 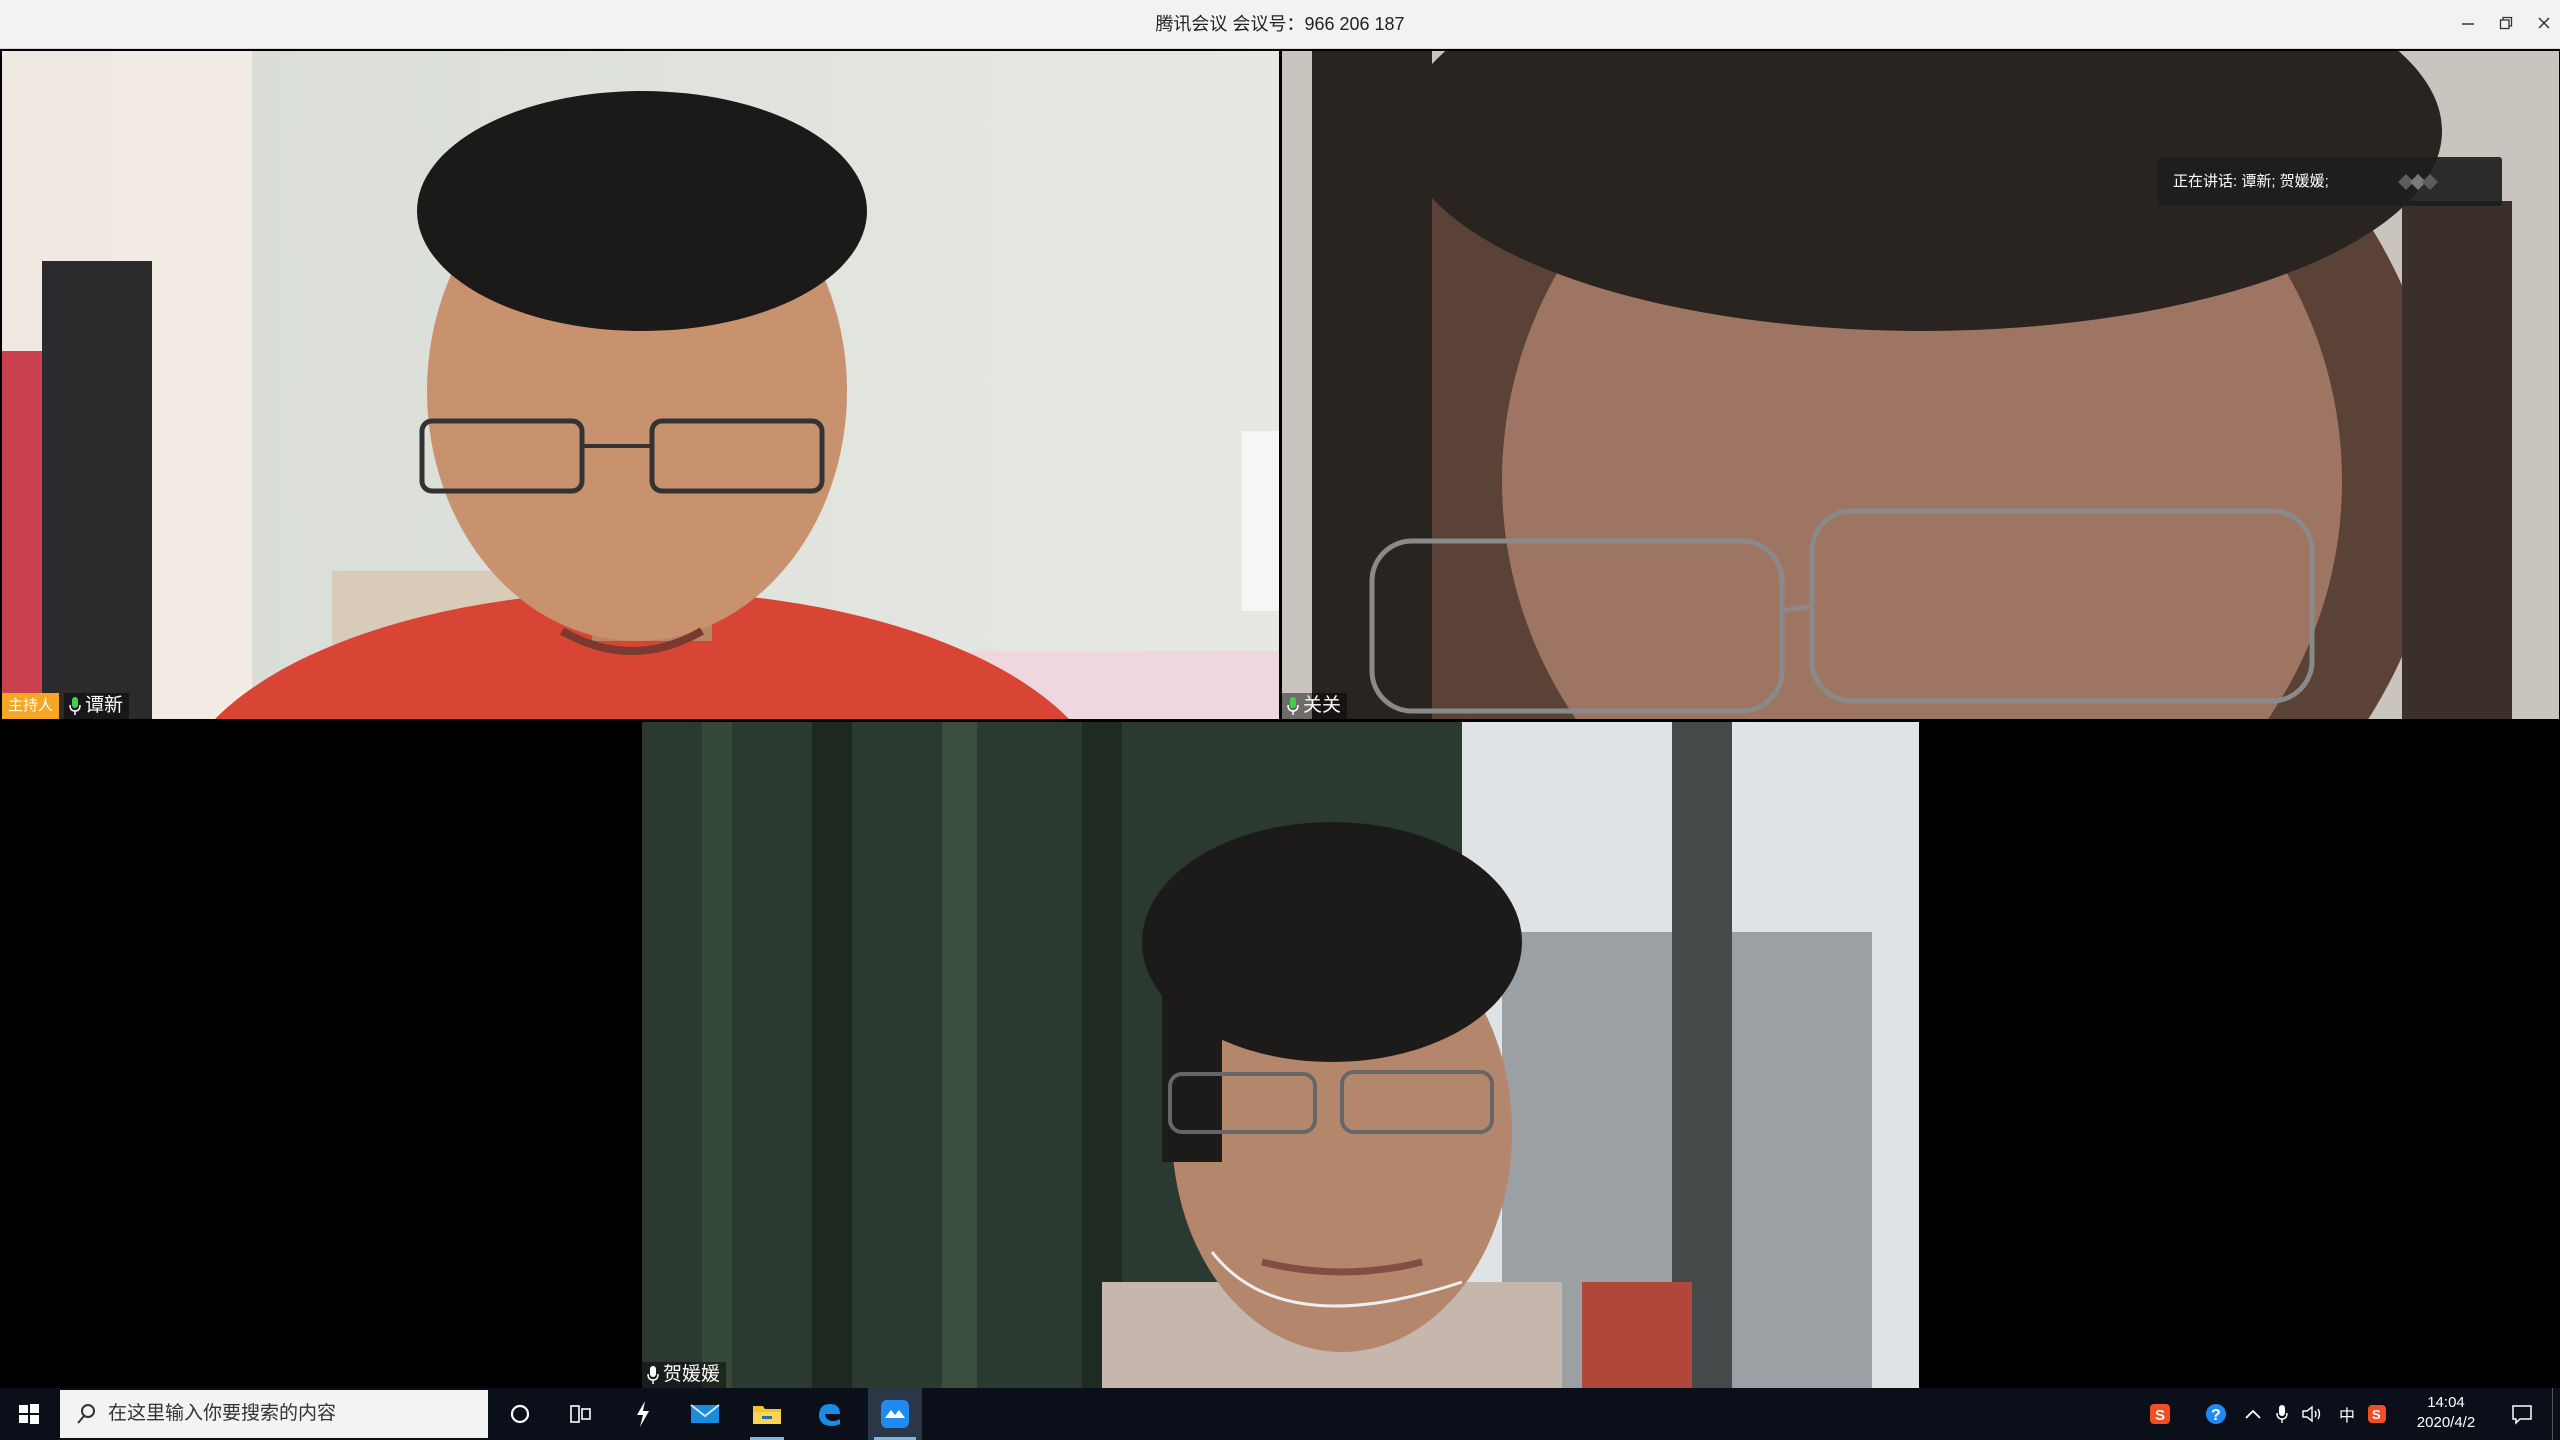 I want to click on task-view-icon, so click(x=580, y=1414).